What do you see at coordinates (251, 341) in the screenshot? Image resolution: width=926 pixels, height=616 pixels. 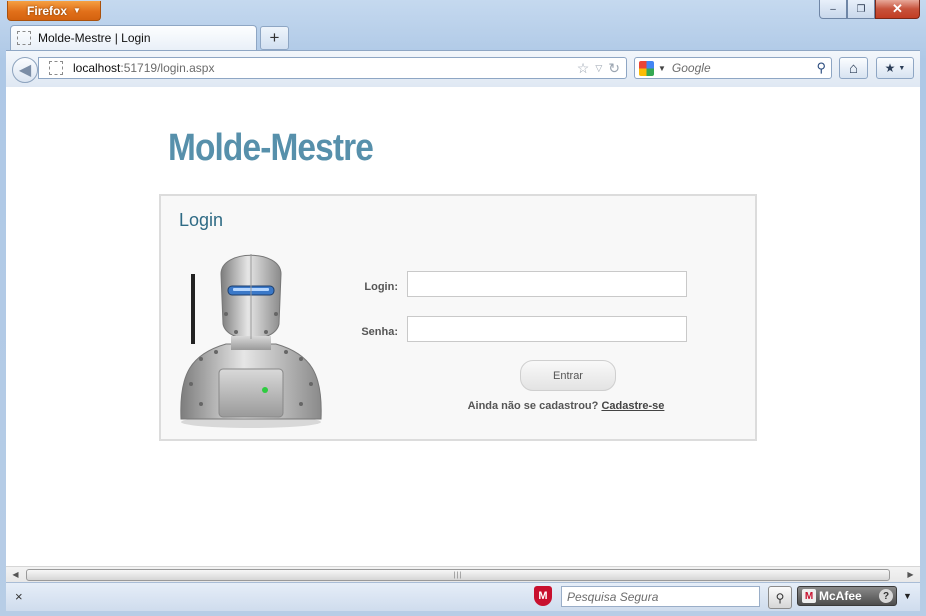 I see `robot-avatar-image` at bounding box center [251, 341].